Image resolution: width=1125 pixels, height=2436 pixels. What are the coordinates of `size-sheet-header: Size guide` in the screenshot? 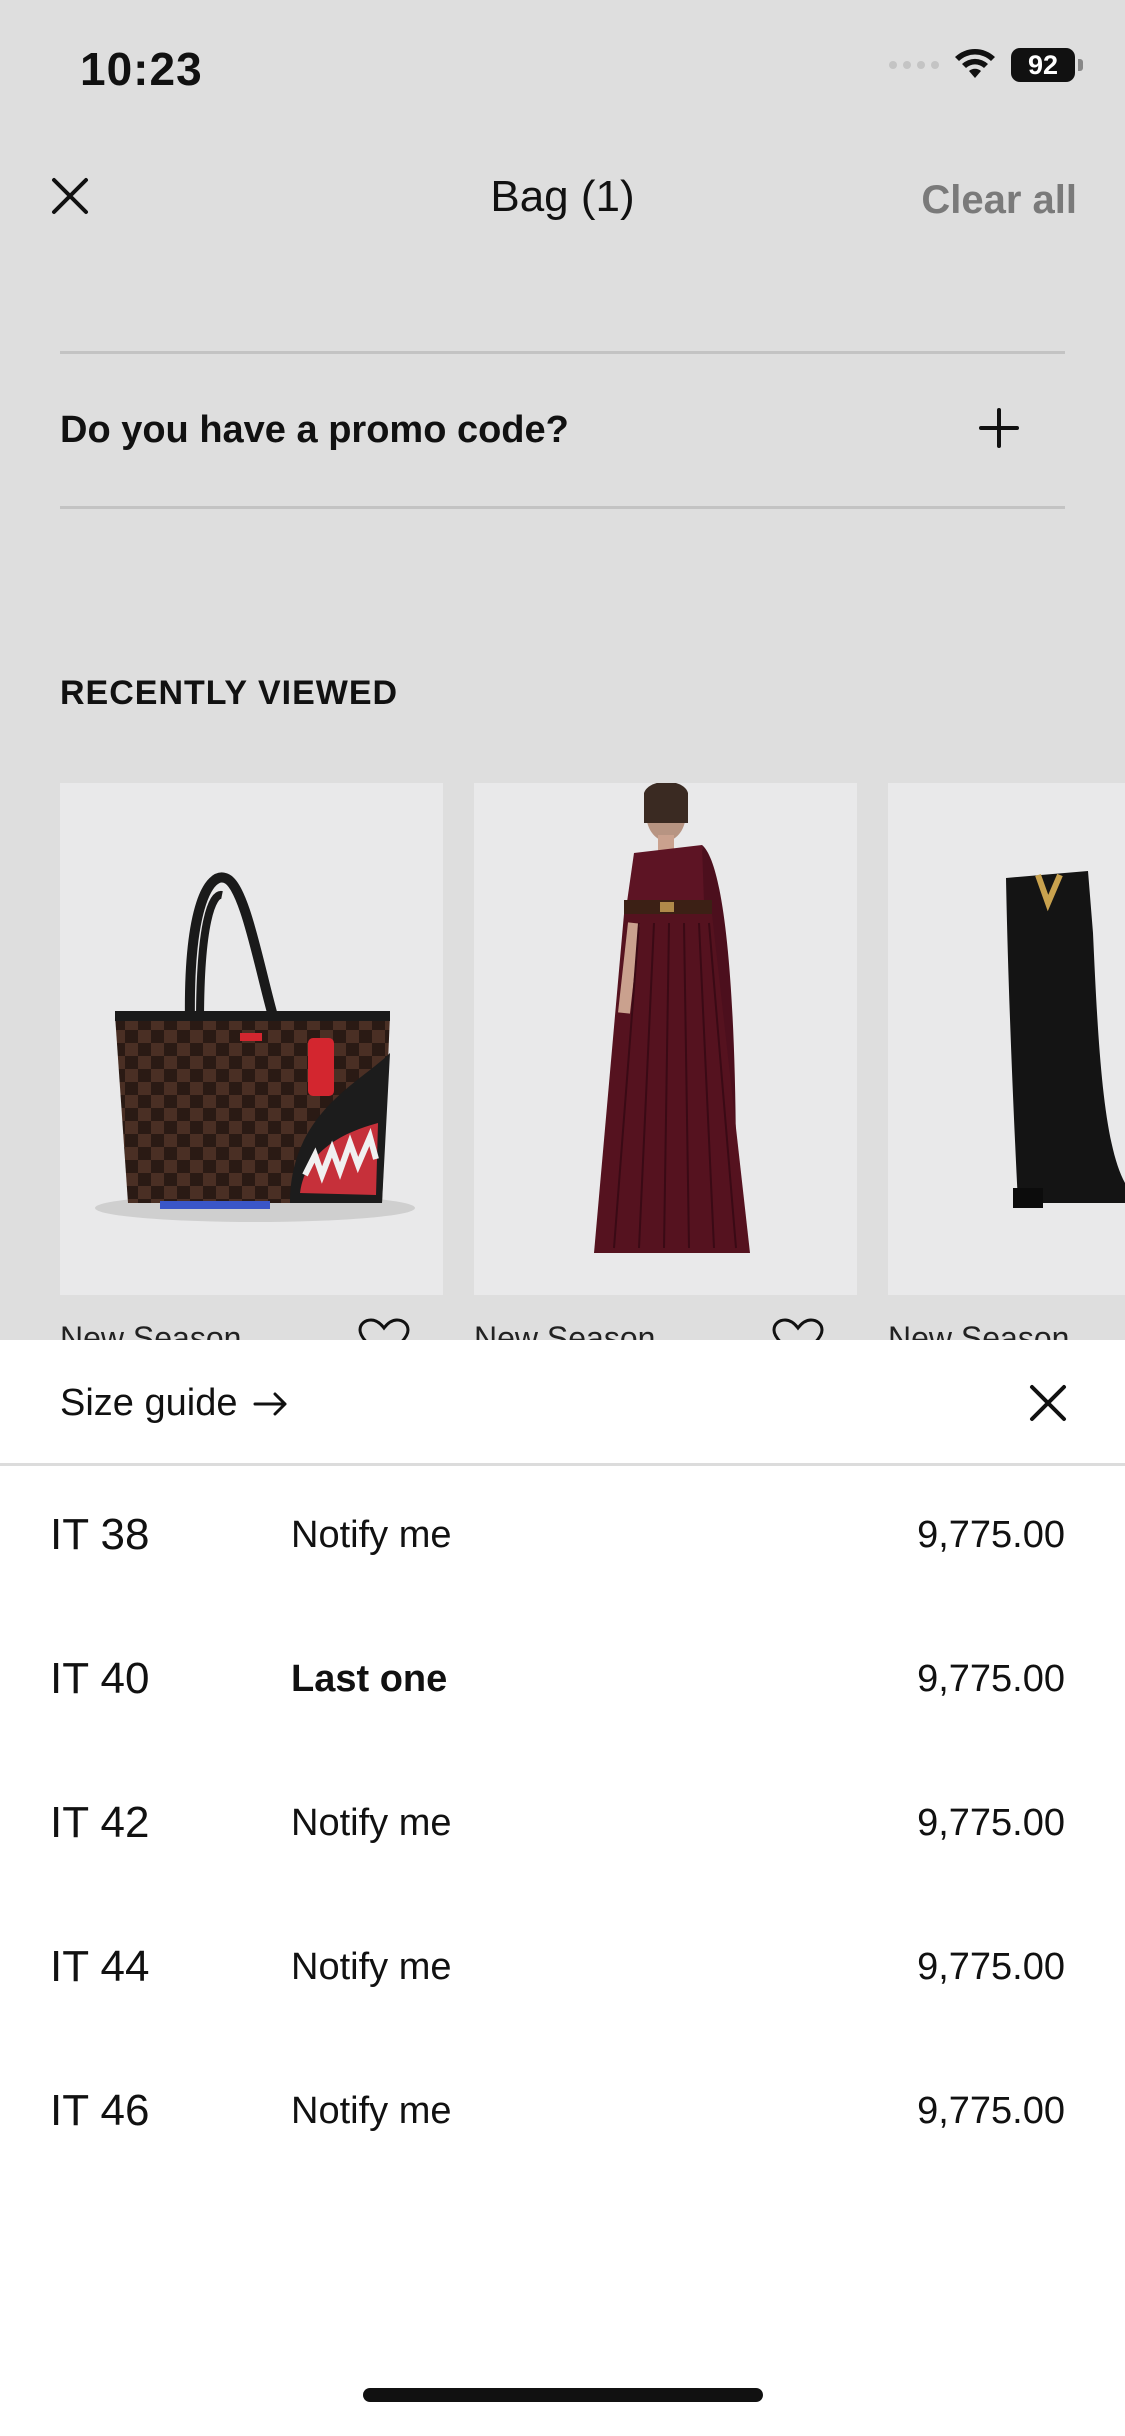 It's located at (562, 1403).